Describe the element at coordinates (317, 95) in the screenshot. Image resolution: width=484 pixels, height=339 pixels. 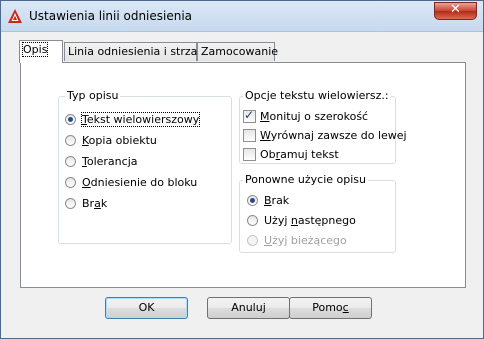
I see `group-legend: Opcje tekstu wielowiersz.:` at that location.